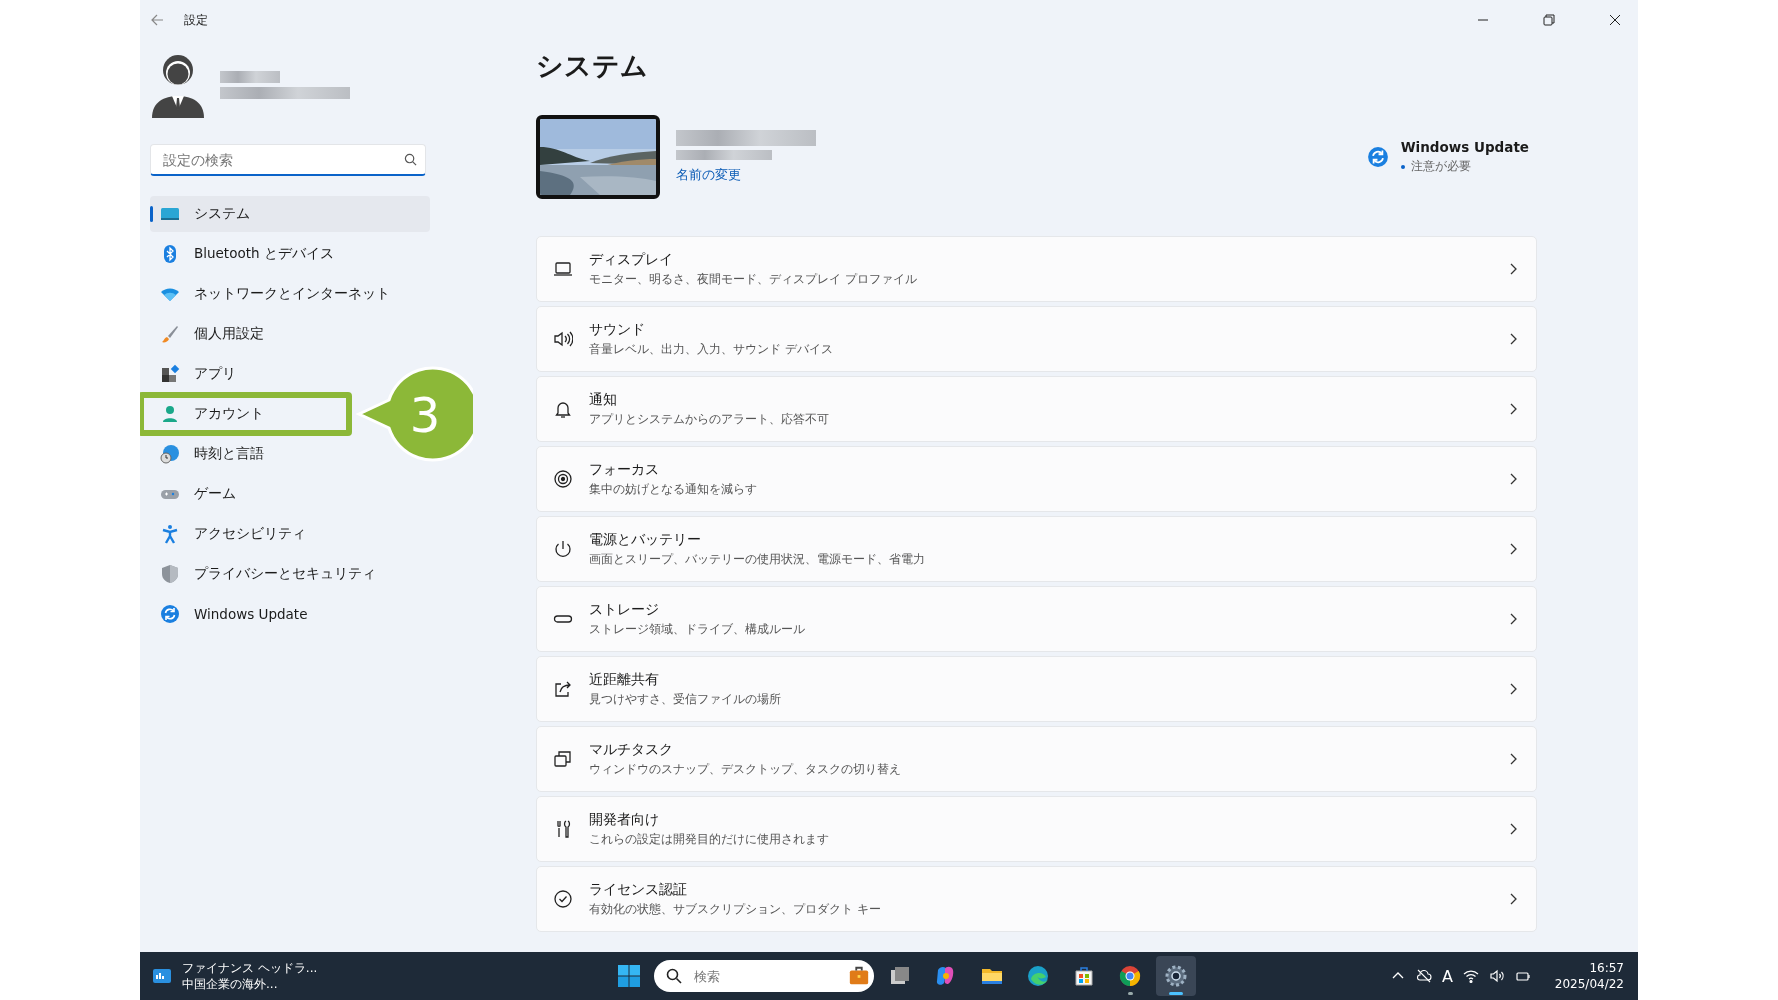 Image resolution: width=1778 pixels, height=1000 pixels. Describe the element at coordinates (685, 699) in the screenshot. I see `row-description: 見つけやすさ、受信ファイルの場所` at that location.